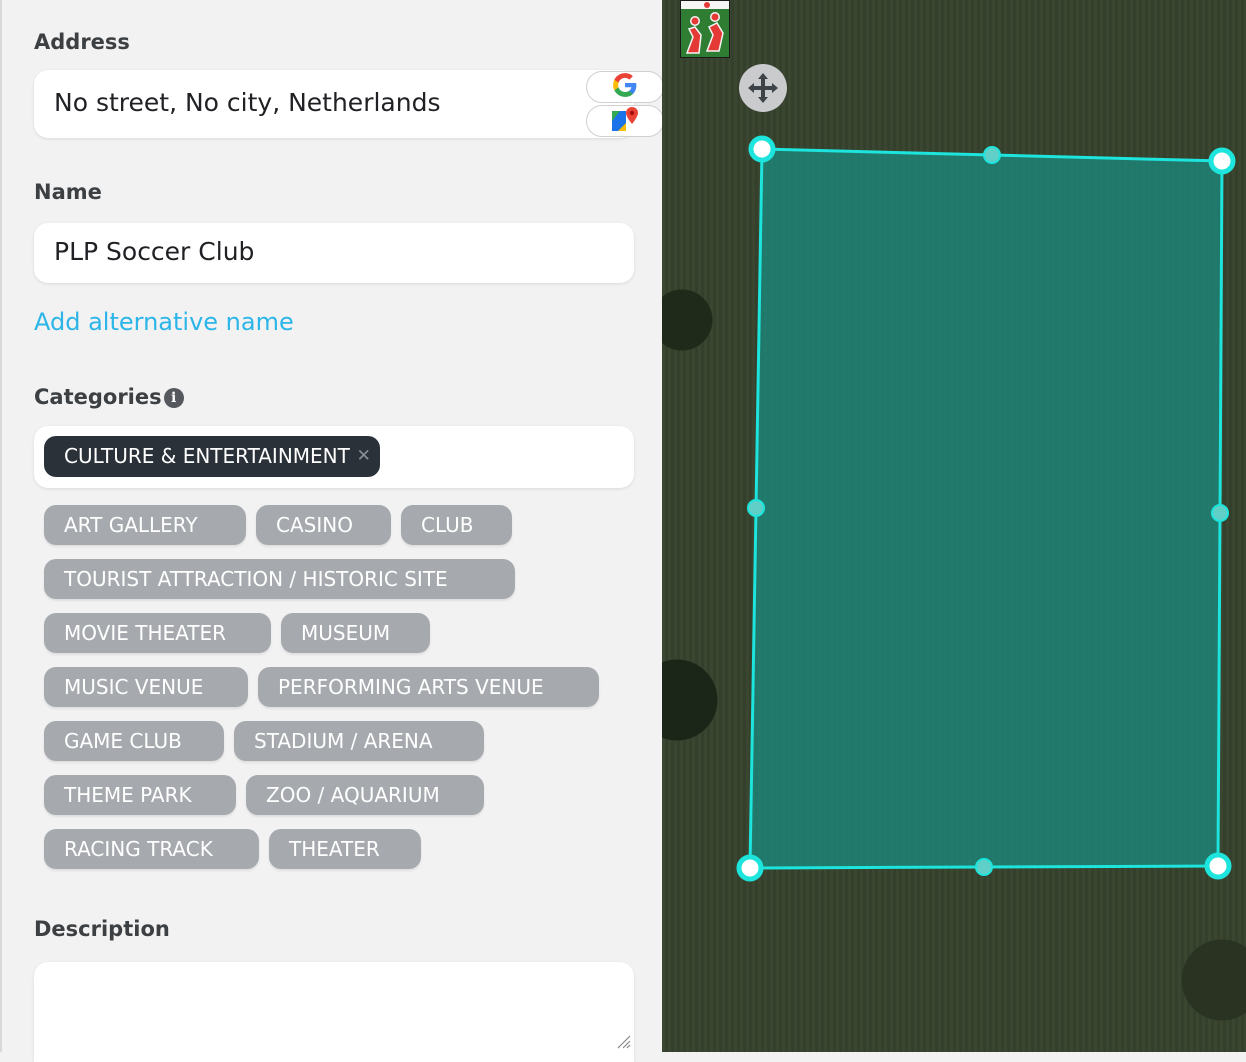  Describe the element at coordinates (1222, 161) in the screenshot. I see `corner-handle-top-right` at that location.